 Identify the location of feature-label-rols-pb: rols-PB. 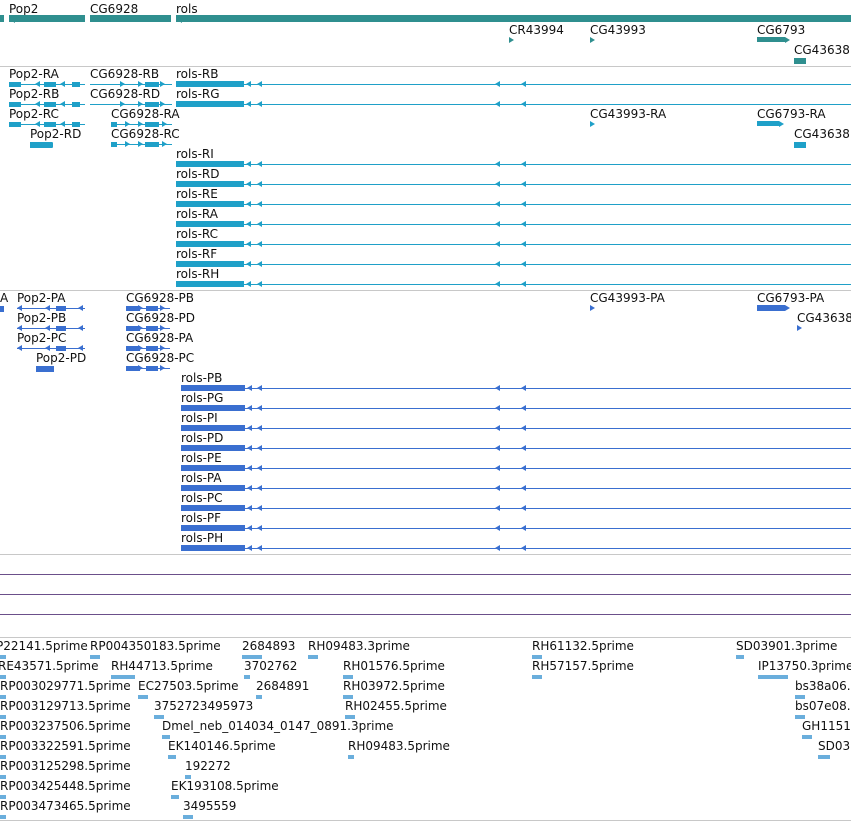
(201, 378).